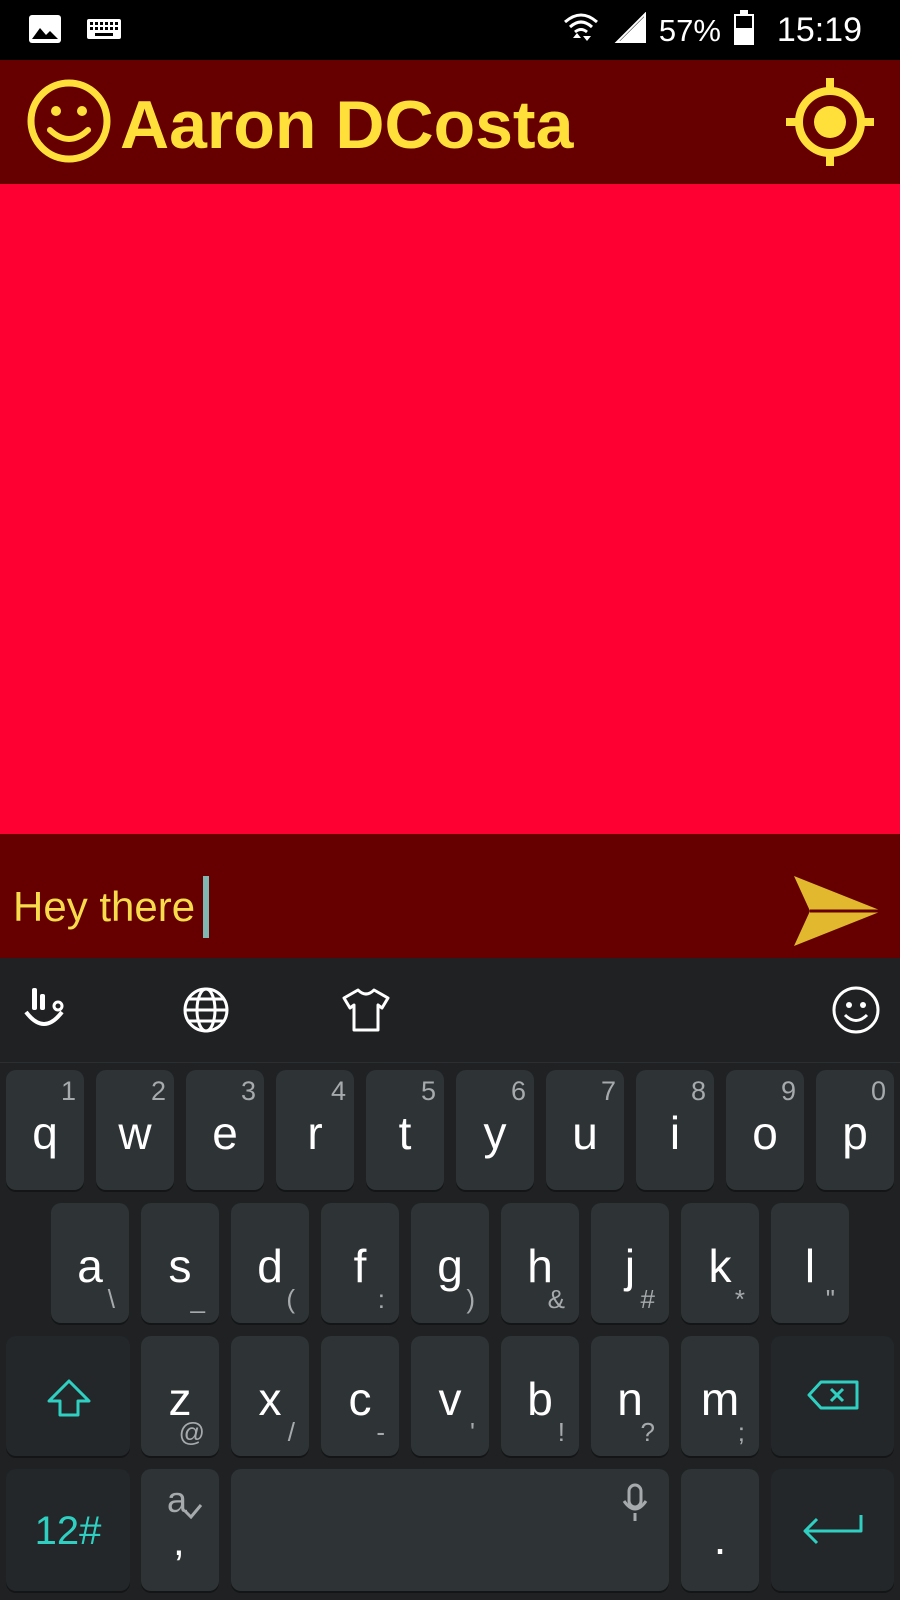  I want to click on microphone-icon, so click(635, 1505).